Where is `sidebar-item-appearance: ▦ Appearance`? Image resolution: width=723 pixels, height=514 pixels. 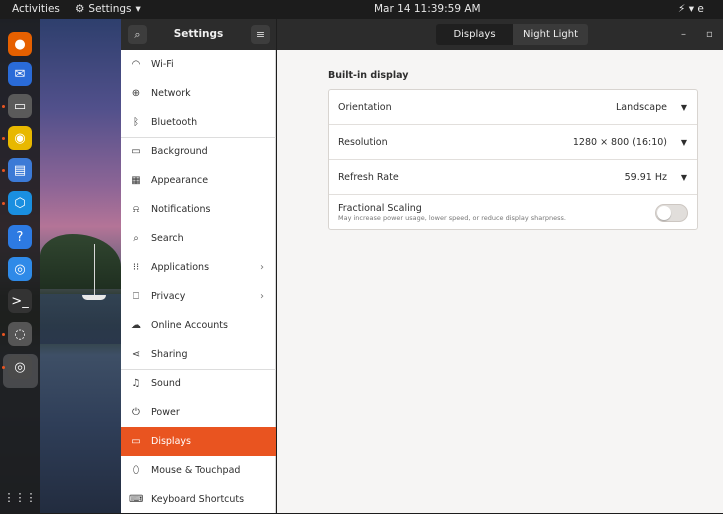 sidebar-item-appearance: ▦ Appearance is located at coordinates (198, 180).